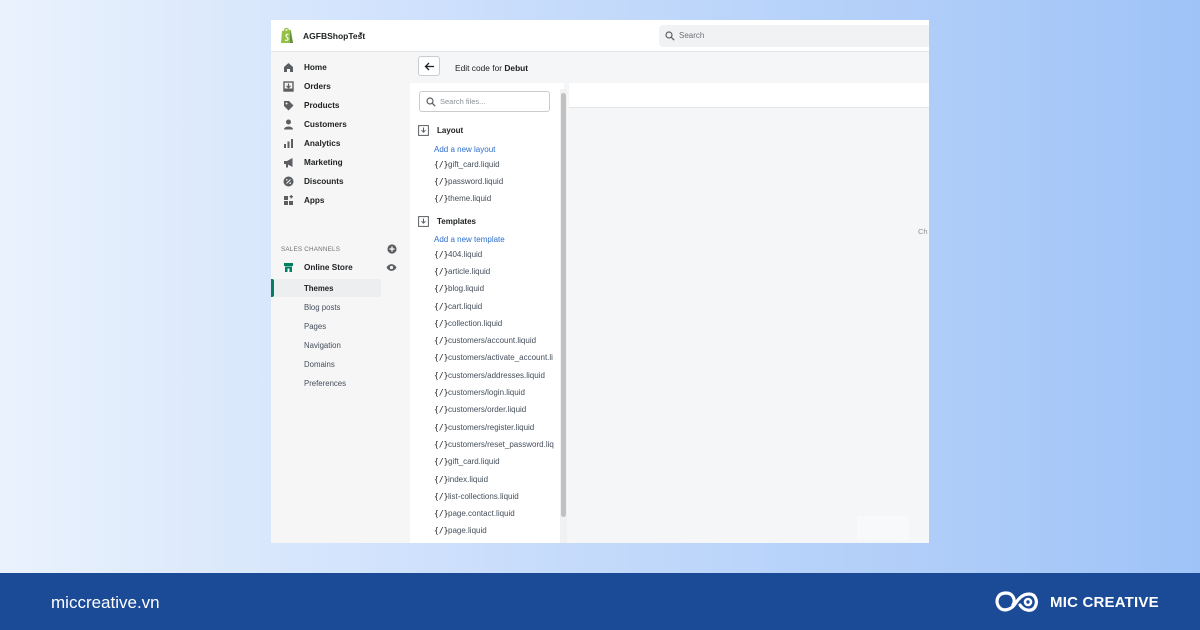  I want to click on file-item: {/} customers/activate_account.li, so click(499, 359).